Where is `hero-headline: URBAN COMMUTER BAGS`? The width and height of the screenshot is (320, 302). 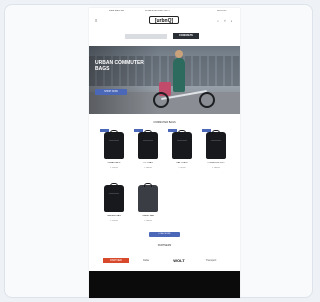
hero-headline: URBAN COMMUTER BAGS is located at coordinates (119, 66).